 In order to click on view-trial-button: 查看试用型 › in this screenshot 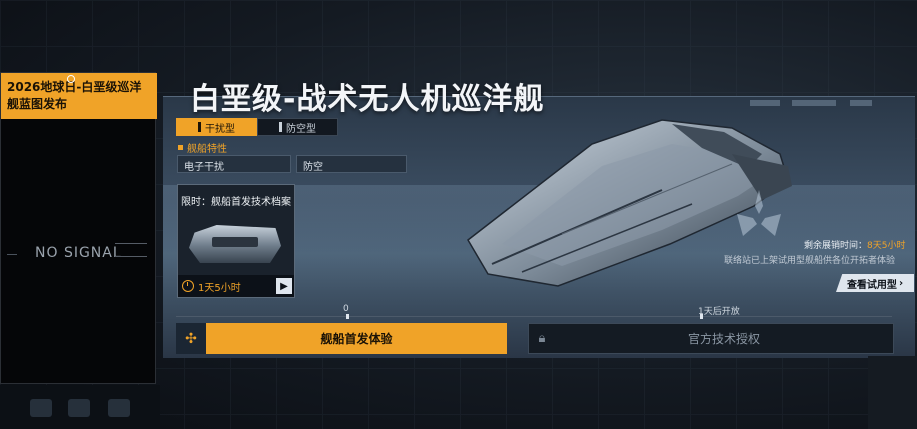, I will do `click(875, 283)`.